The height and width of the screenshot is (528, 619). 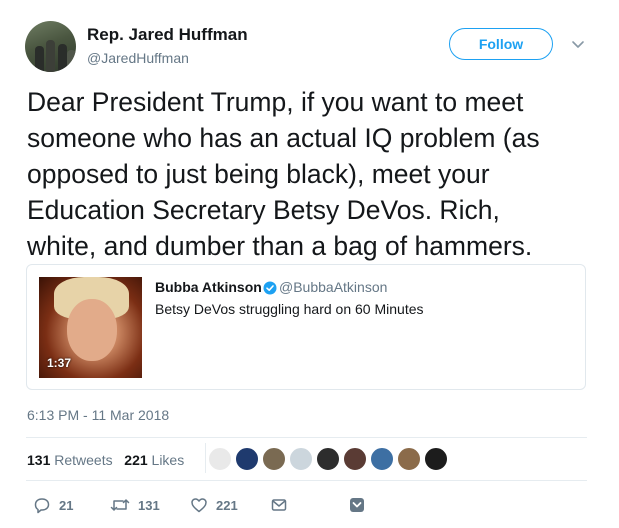 What do you see at coordinates (70, 460) in the screenshot?
I see `retweets-stat: 131 Retweets` at bounding box center [70, 460].